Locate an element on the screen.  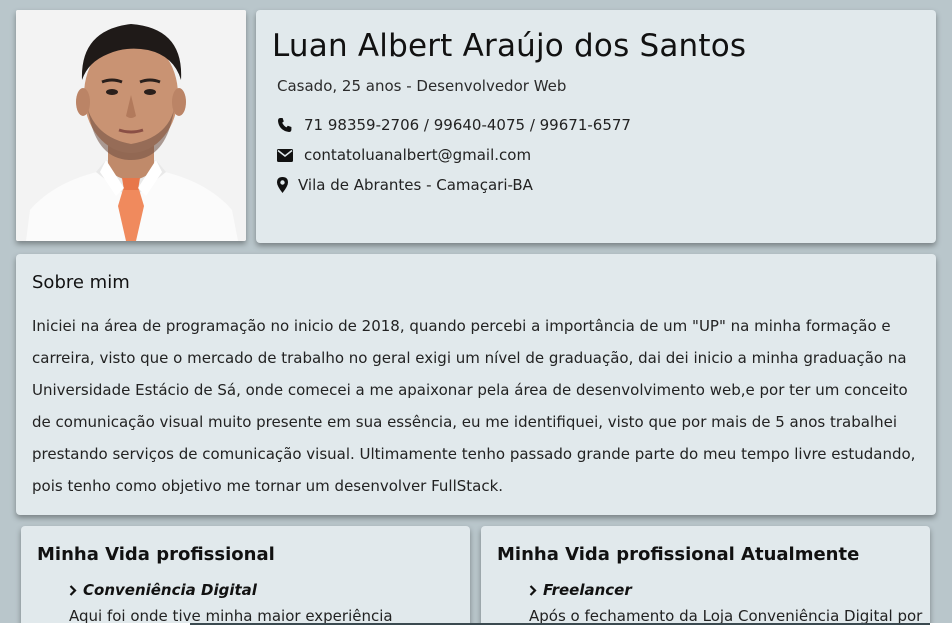
contact-email: contatoluanalbert@gmail.com is located at coordinates (403, 155).